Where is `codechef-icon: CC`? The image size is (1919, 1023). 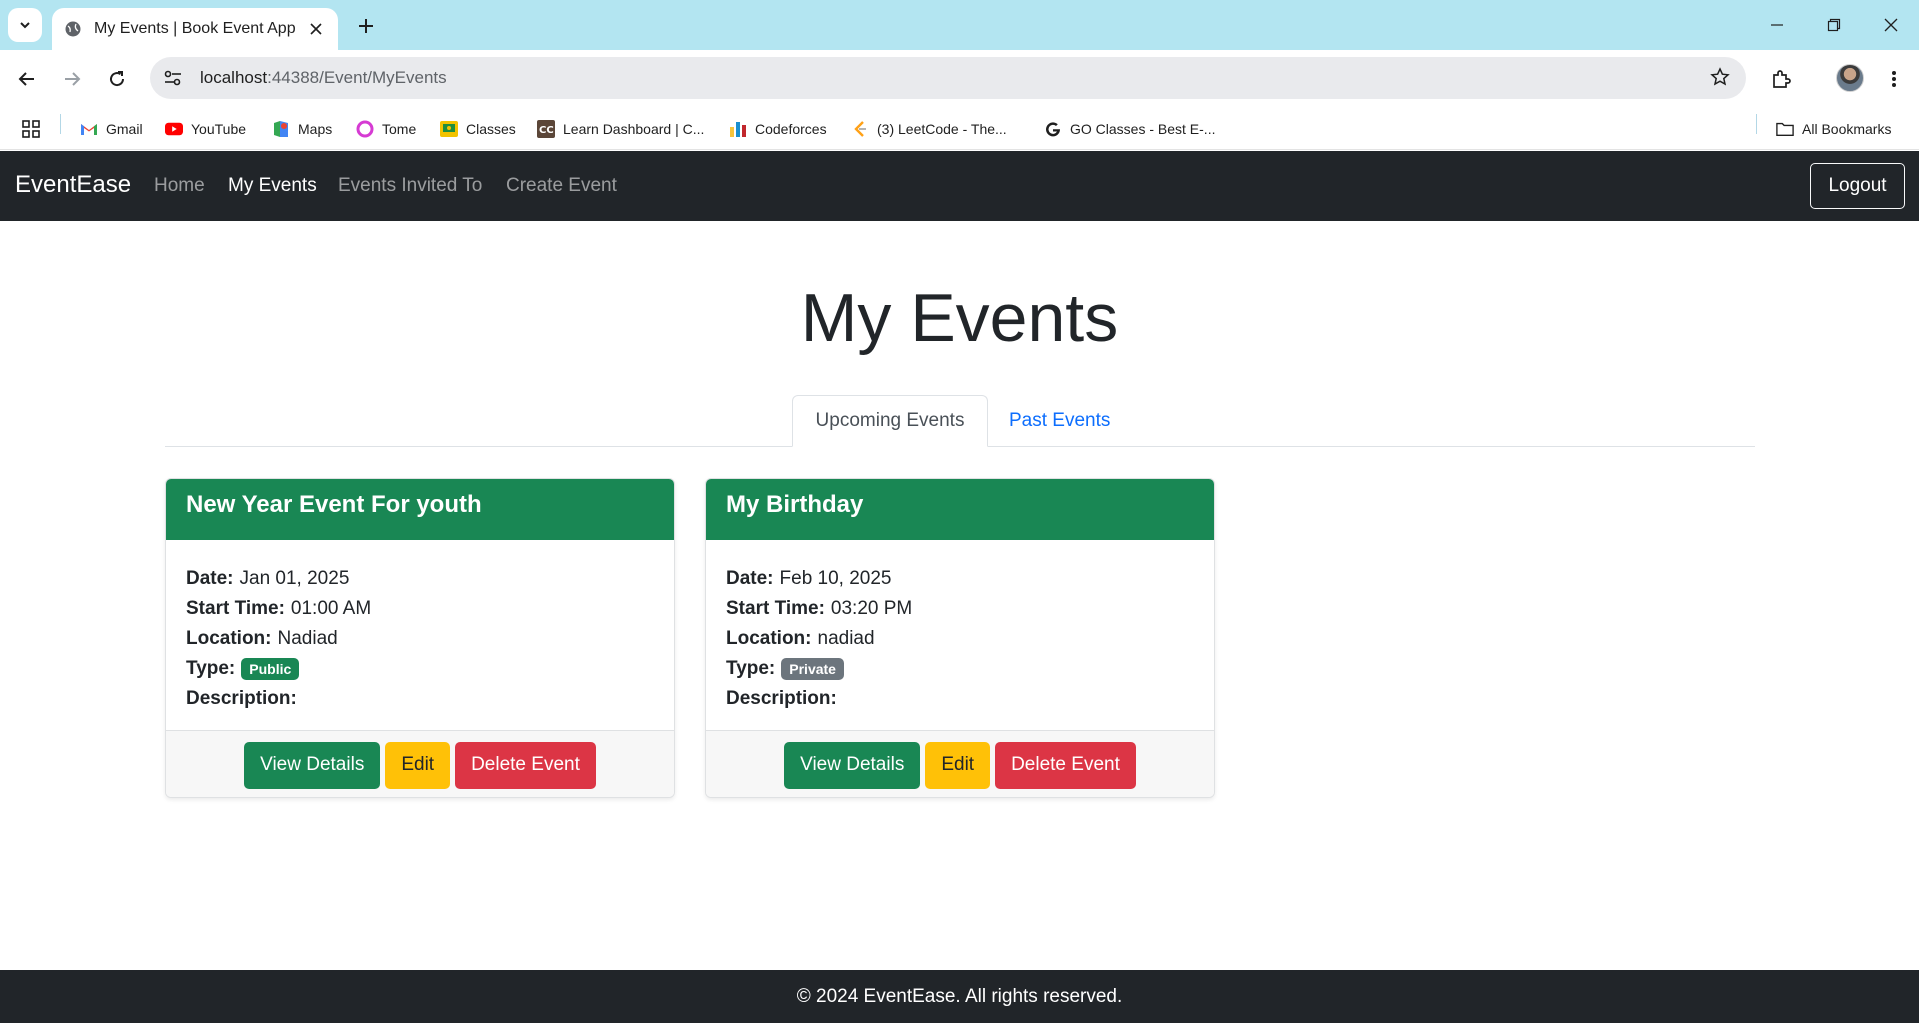
codechef-icon: CC is located at coordinates (546, 129).